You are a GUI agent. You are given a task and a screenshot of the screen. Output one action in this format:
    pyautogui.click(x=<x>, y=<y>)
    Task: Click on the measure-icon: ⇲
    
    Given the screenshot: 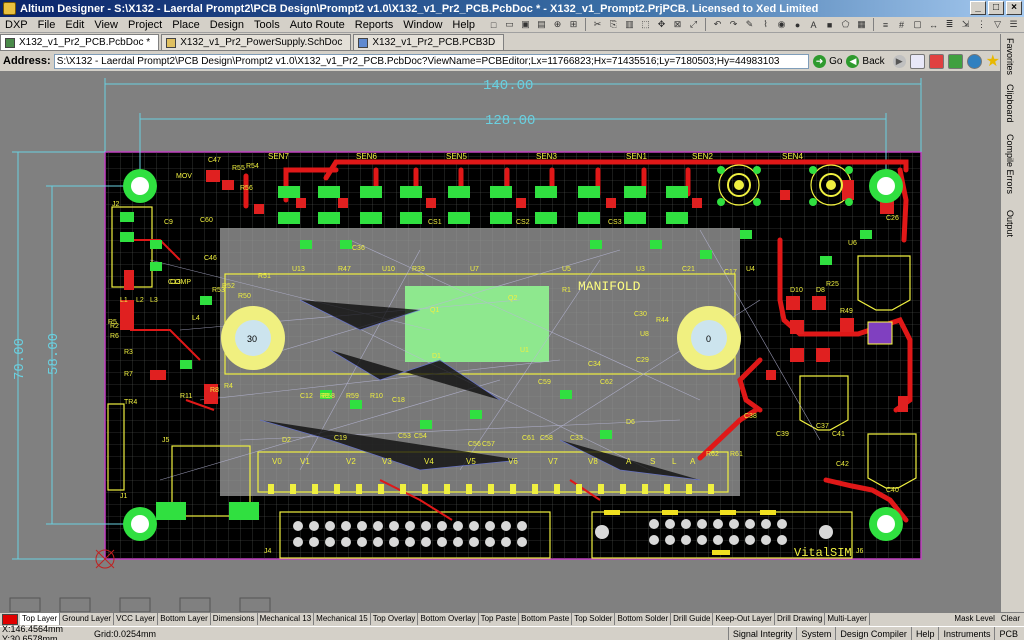 What is the action you would take?
    pyautogui.click(x=965, y=25)
    